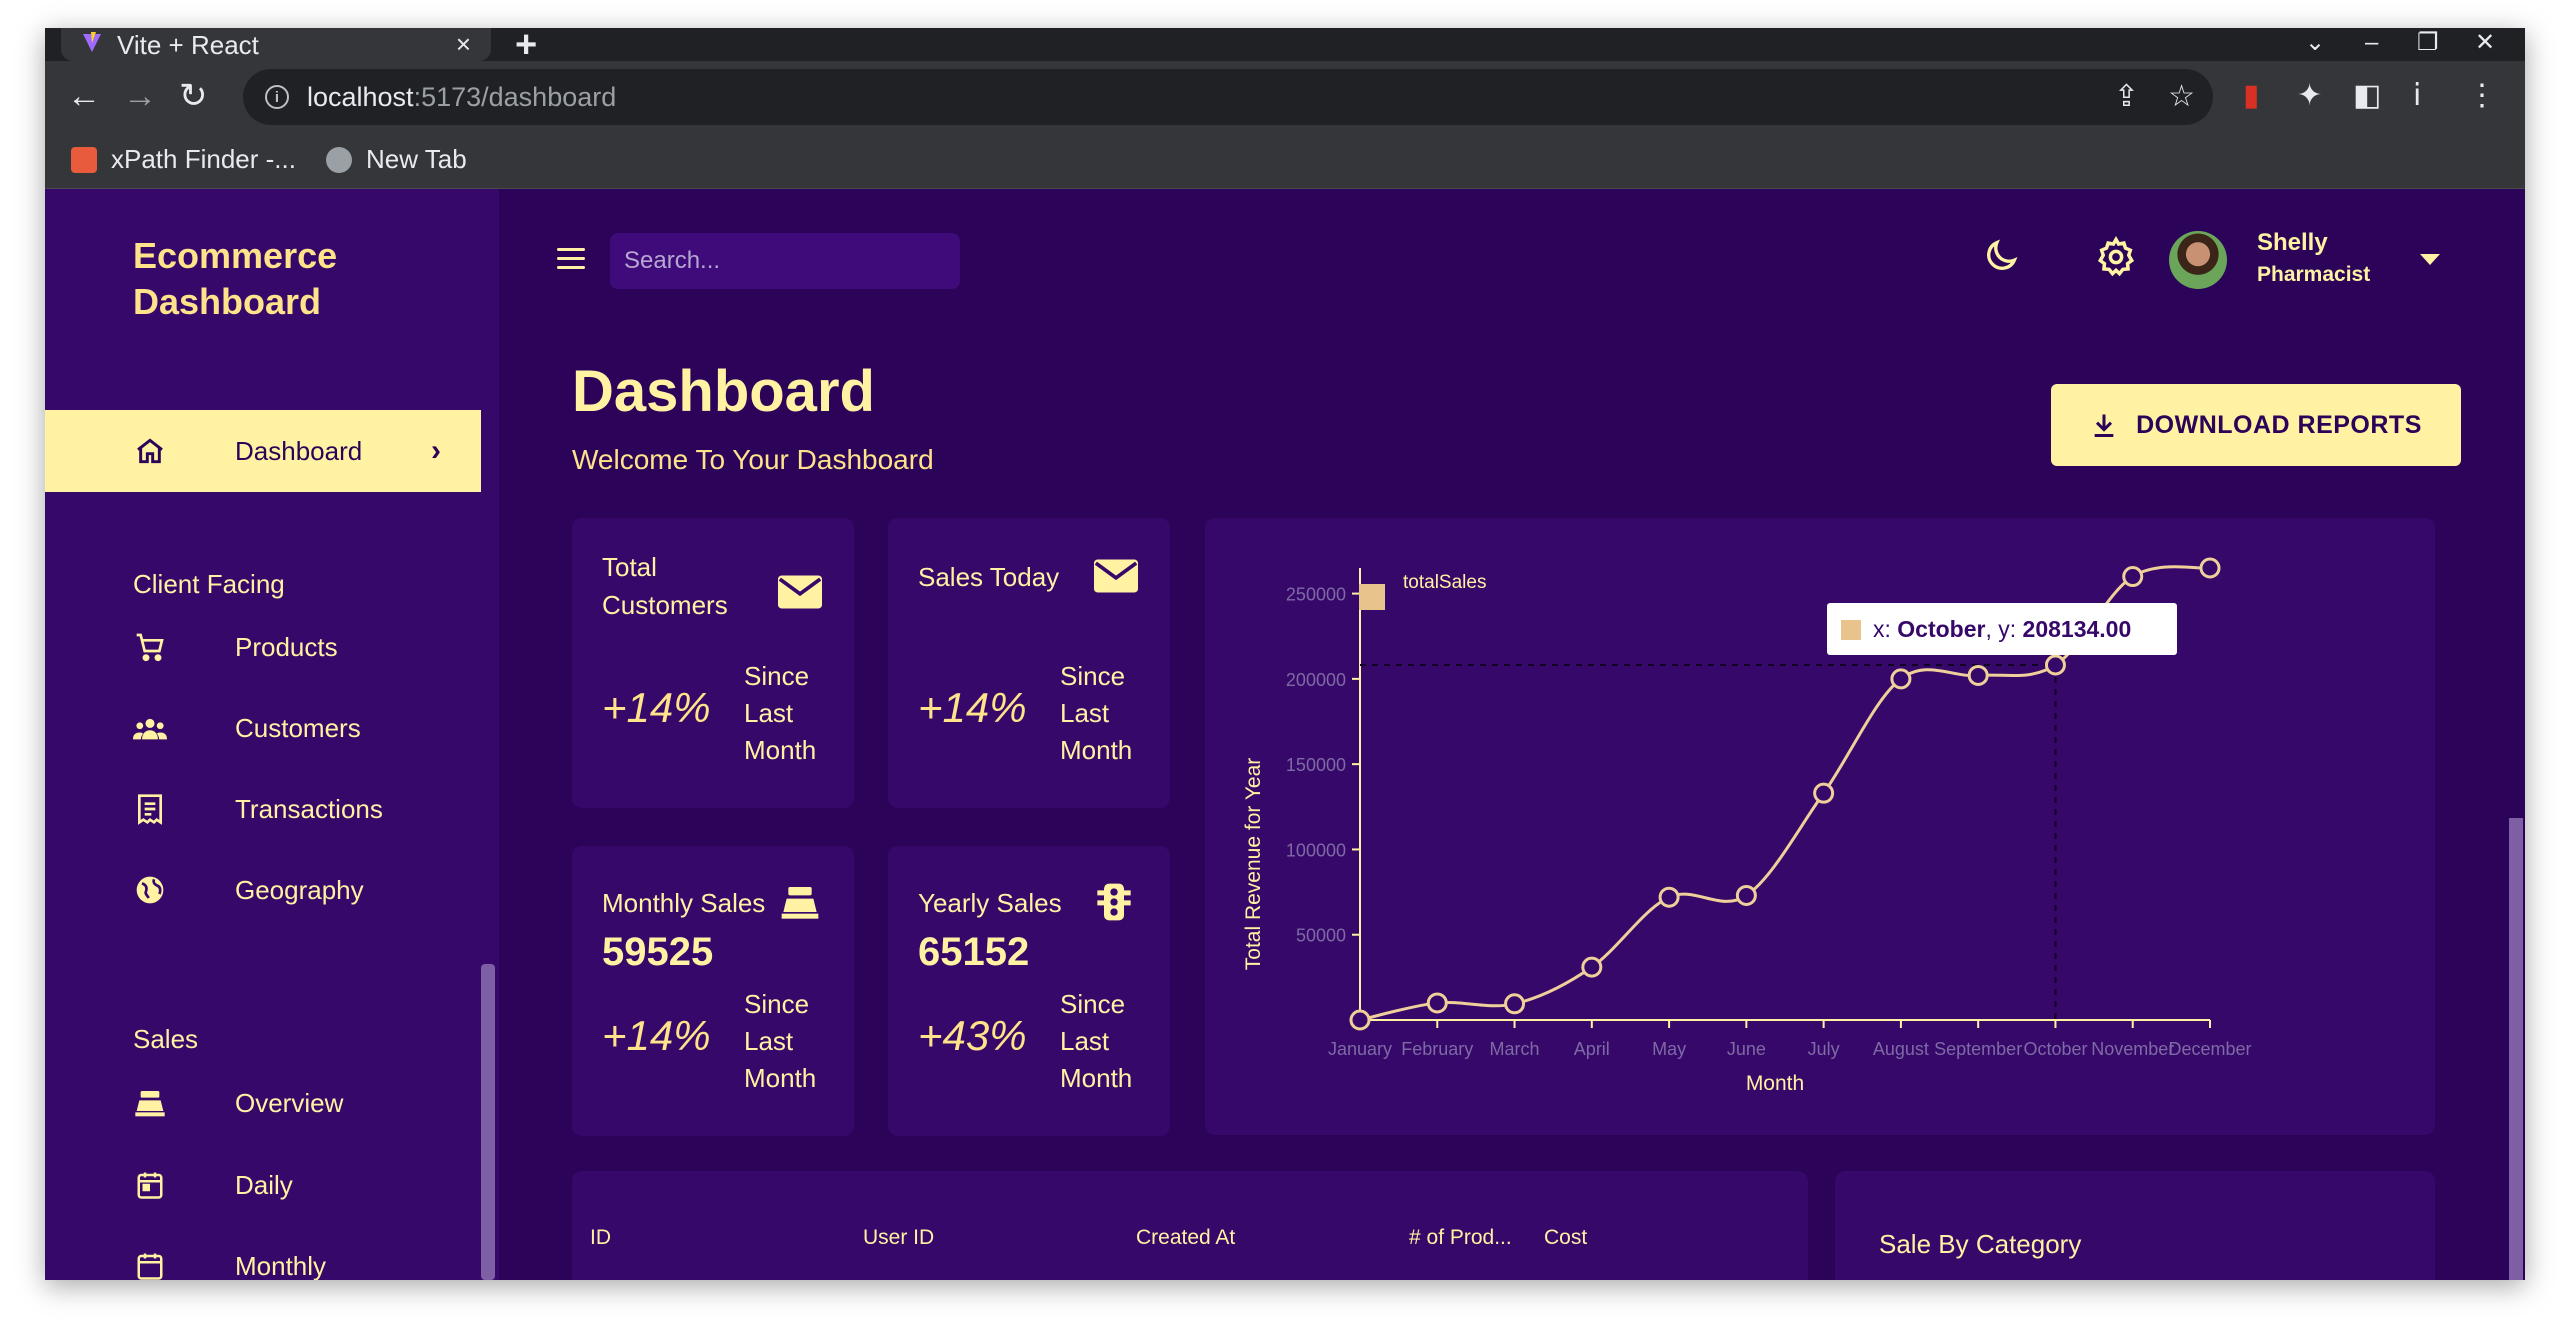 Image resolution: width=2570 pixels, height=1340 pixels. I want to click on site-info-icon: i, so click(277, 97).